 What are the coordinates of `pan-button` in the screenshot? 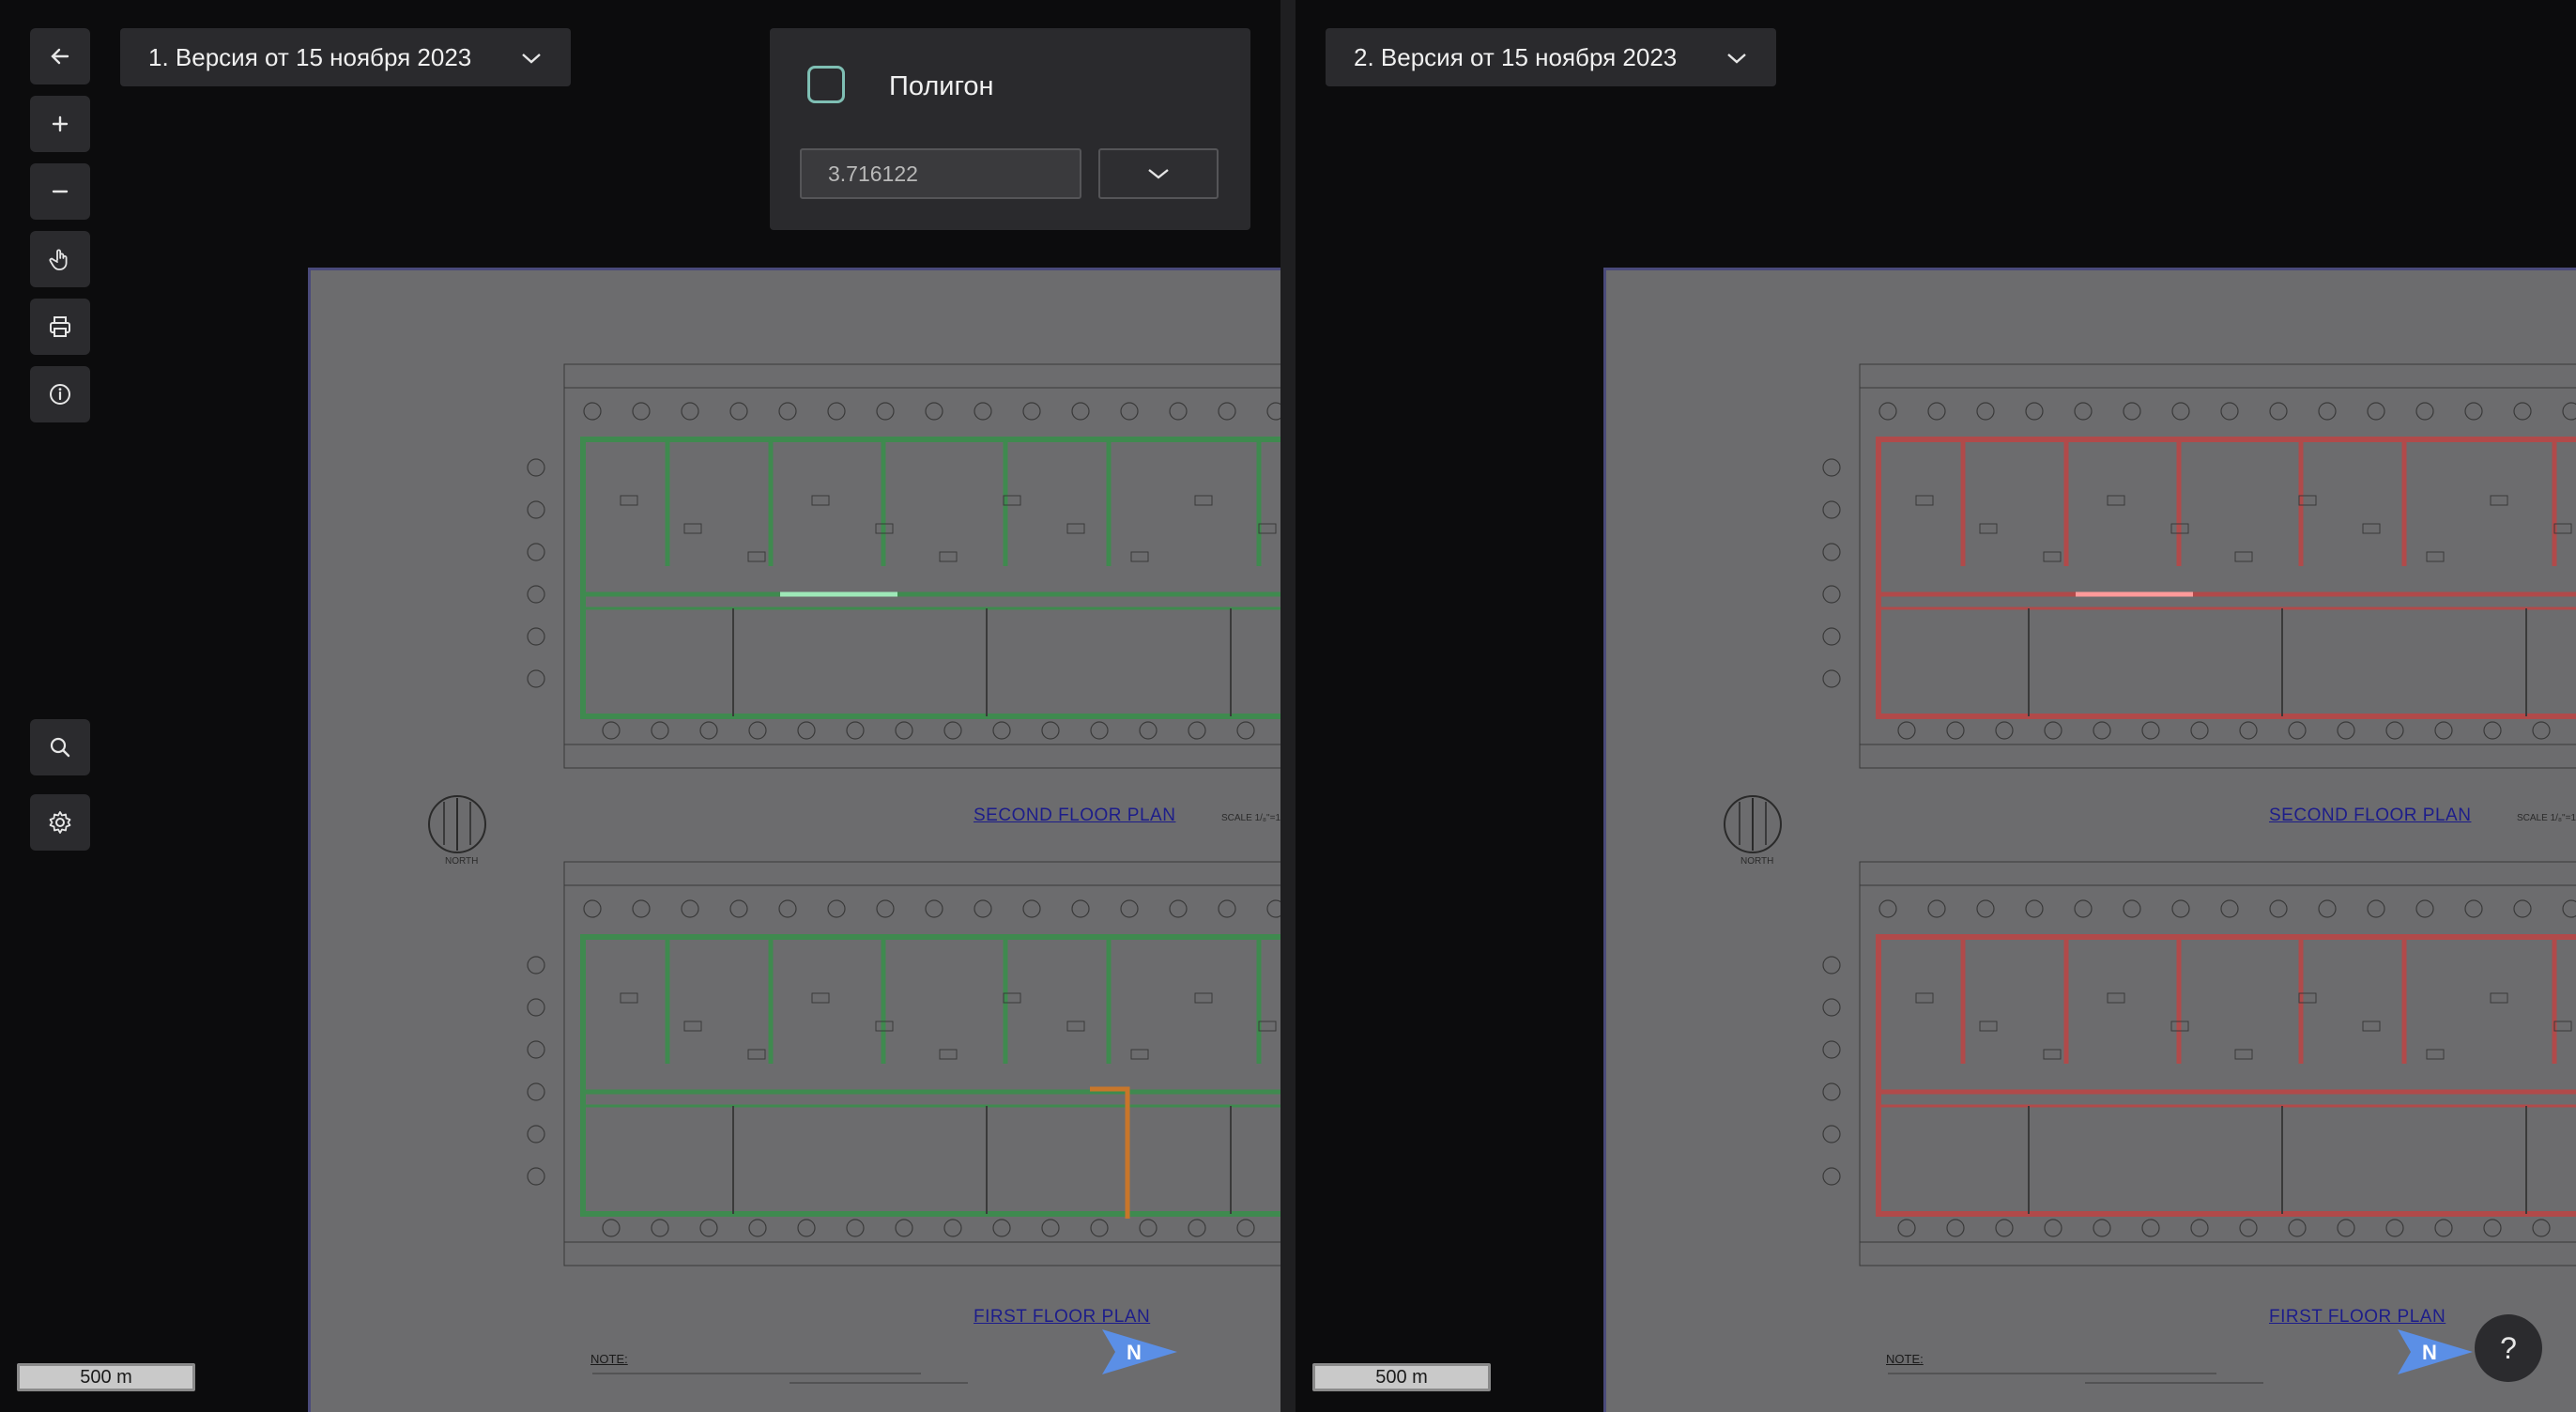 It's located at (60, 259).